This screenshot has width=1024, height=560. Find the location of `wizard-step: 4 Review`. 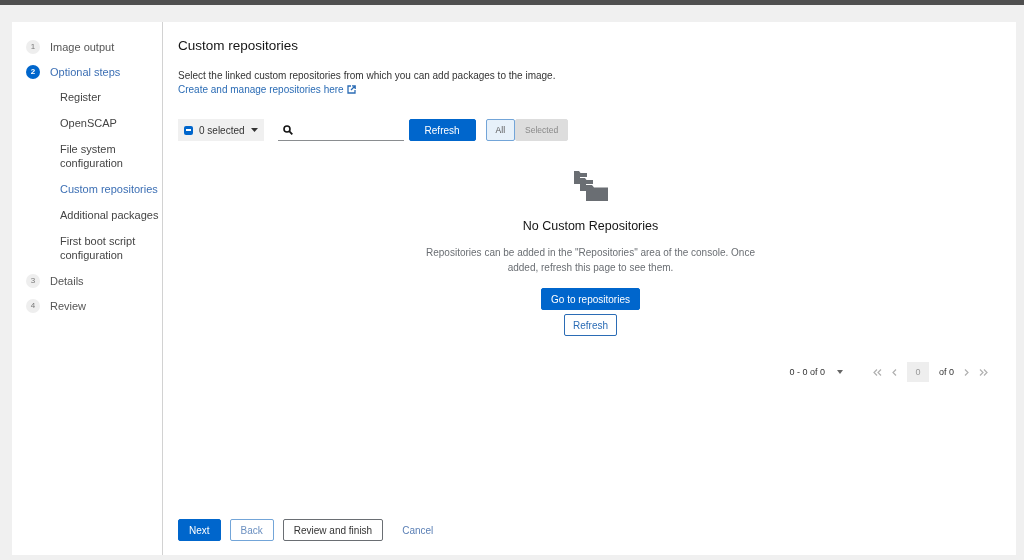

wizard-step: 4 Review is located at coordinates (94, 305).